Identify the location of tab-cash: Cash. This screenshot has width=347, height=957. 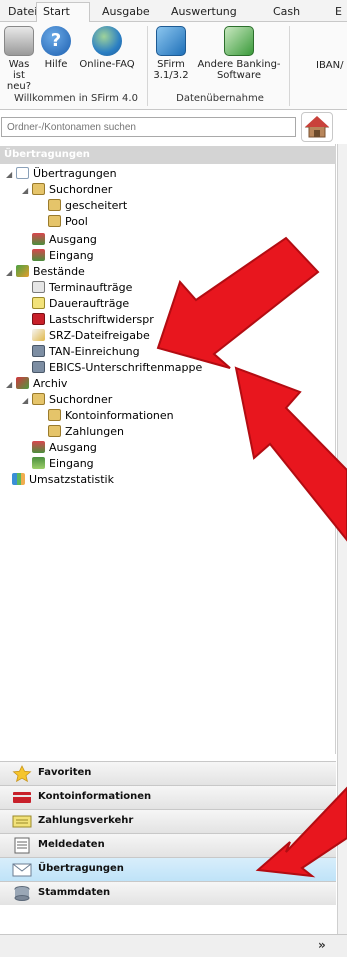
(286, 12).